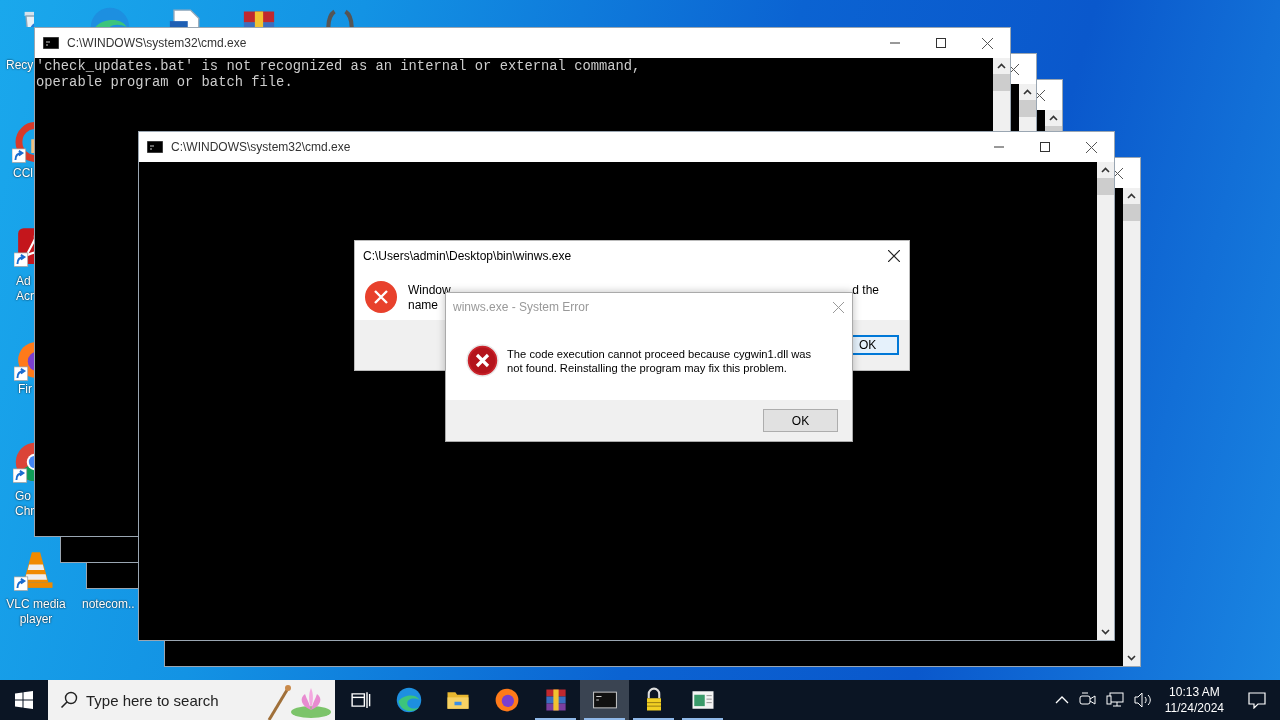  What do you see at coordinates (1257, 700) in the screenshot?
I see `notification-icon` at bounding box center [1257, 700].